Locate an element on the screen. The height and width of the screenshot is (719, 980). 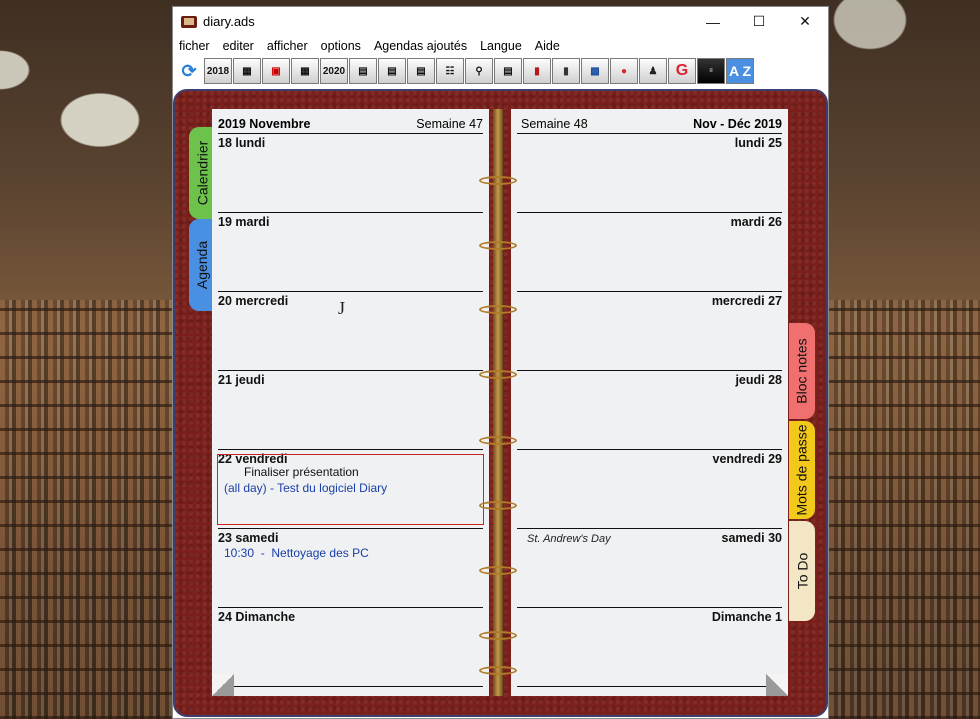
balloons-icon: ● is located at coordinates (624, 71).